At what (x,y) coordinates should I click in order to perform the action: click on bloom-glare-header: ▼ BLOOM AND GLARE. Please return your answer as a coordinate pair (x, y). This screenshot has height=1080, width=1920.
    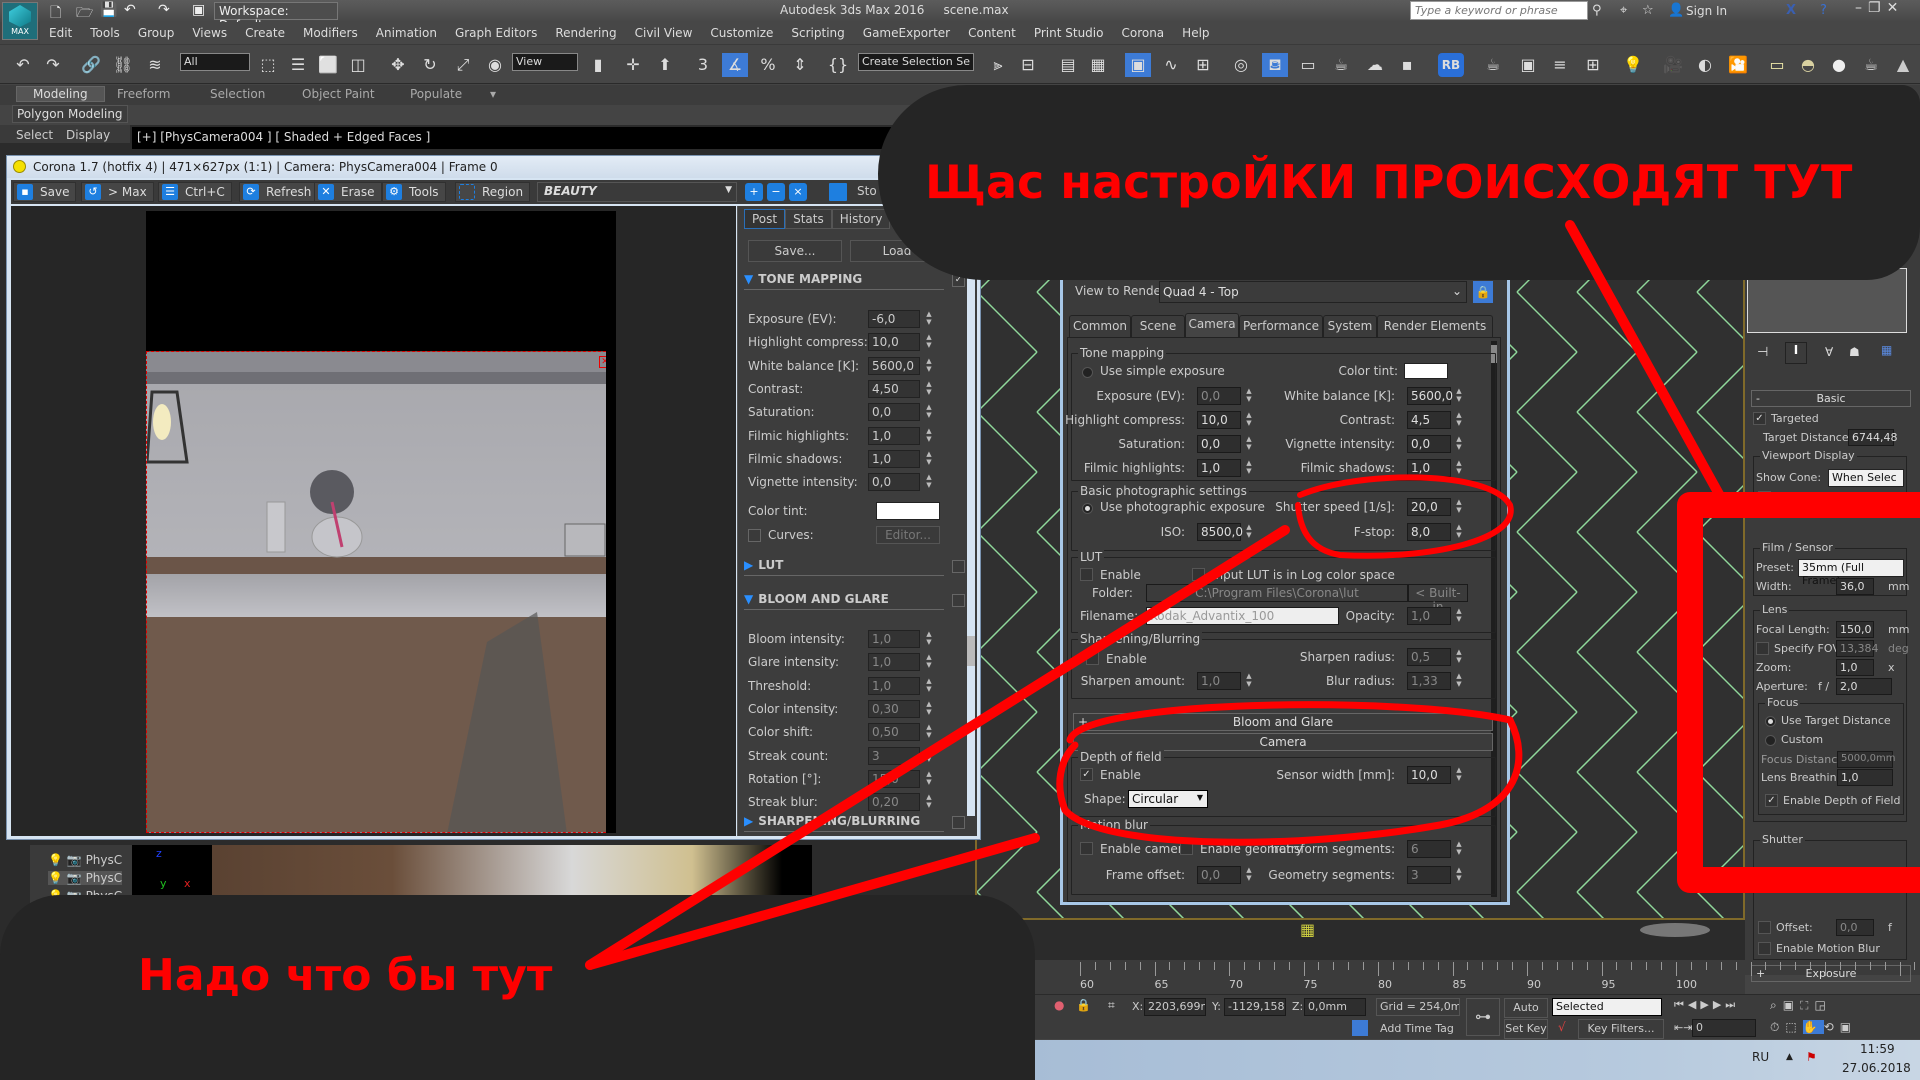
    Looking at the image, I should click on (844, 601).